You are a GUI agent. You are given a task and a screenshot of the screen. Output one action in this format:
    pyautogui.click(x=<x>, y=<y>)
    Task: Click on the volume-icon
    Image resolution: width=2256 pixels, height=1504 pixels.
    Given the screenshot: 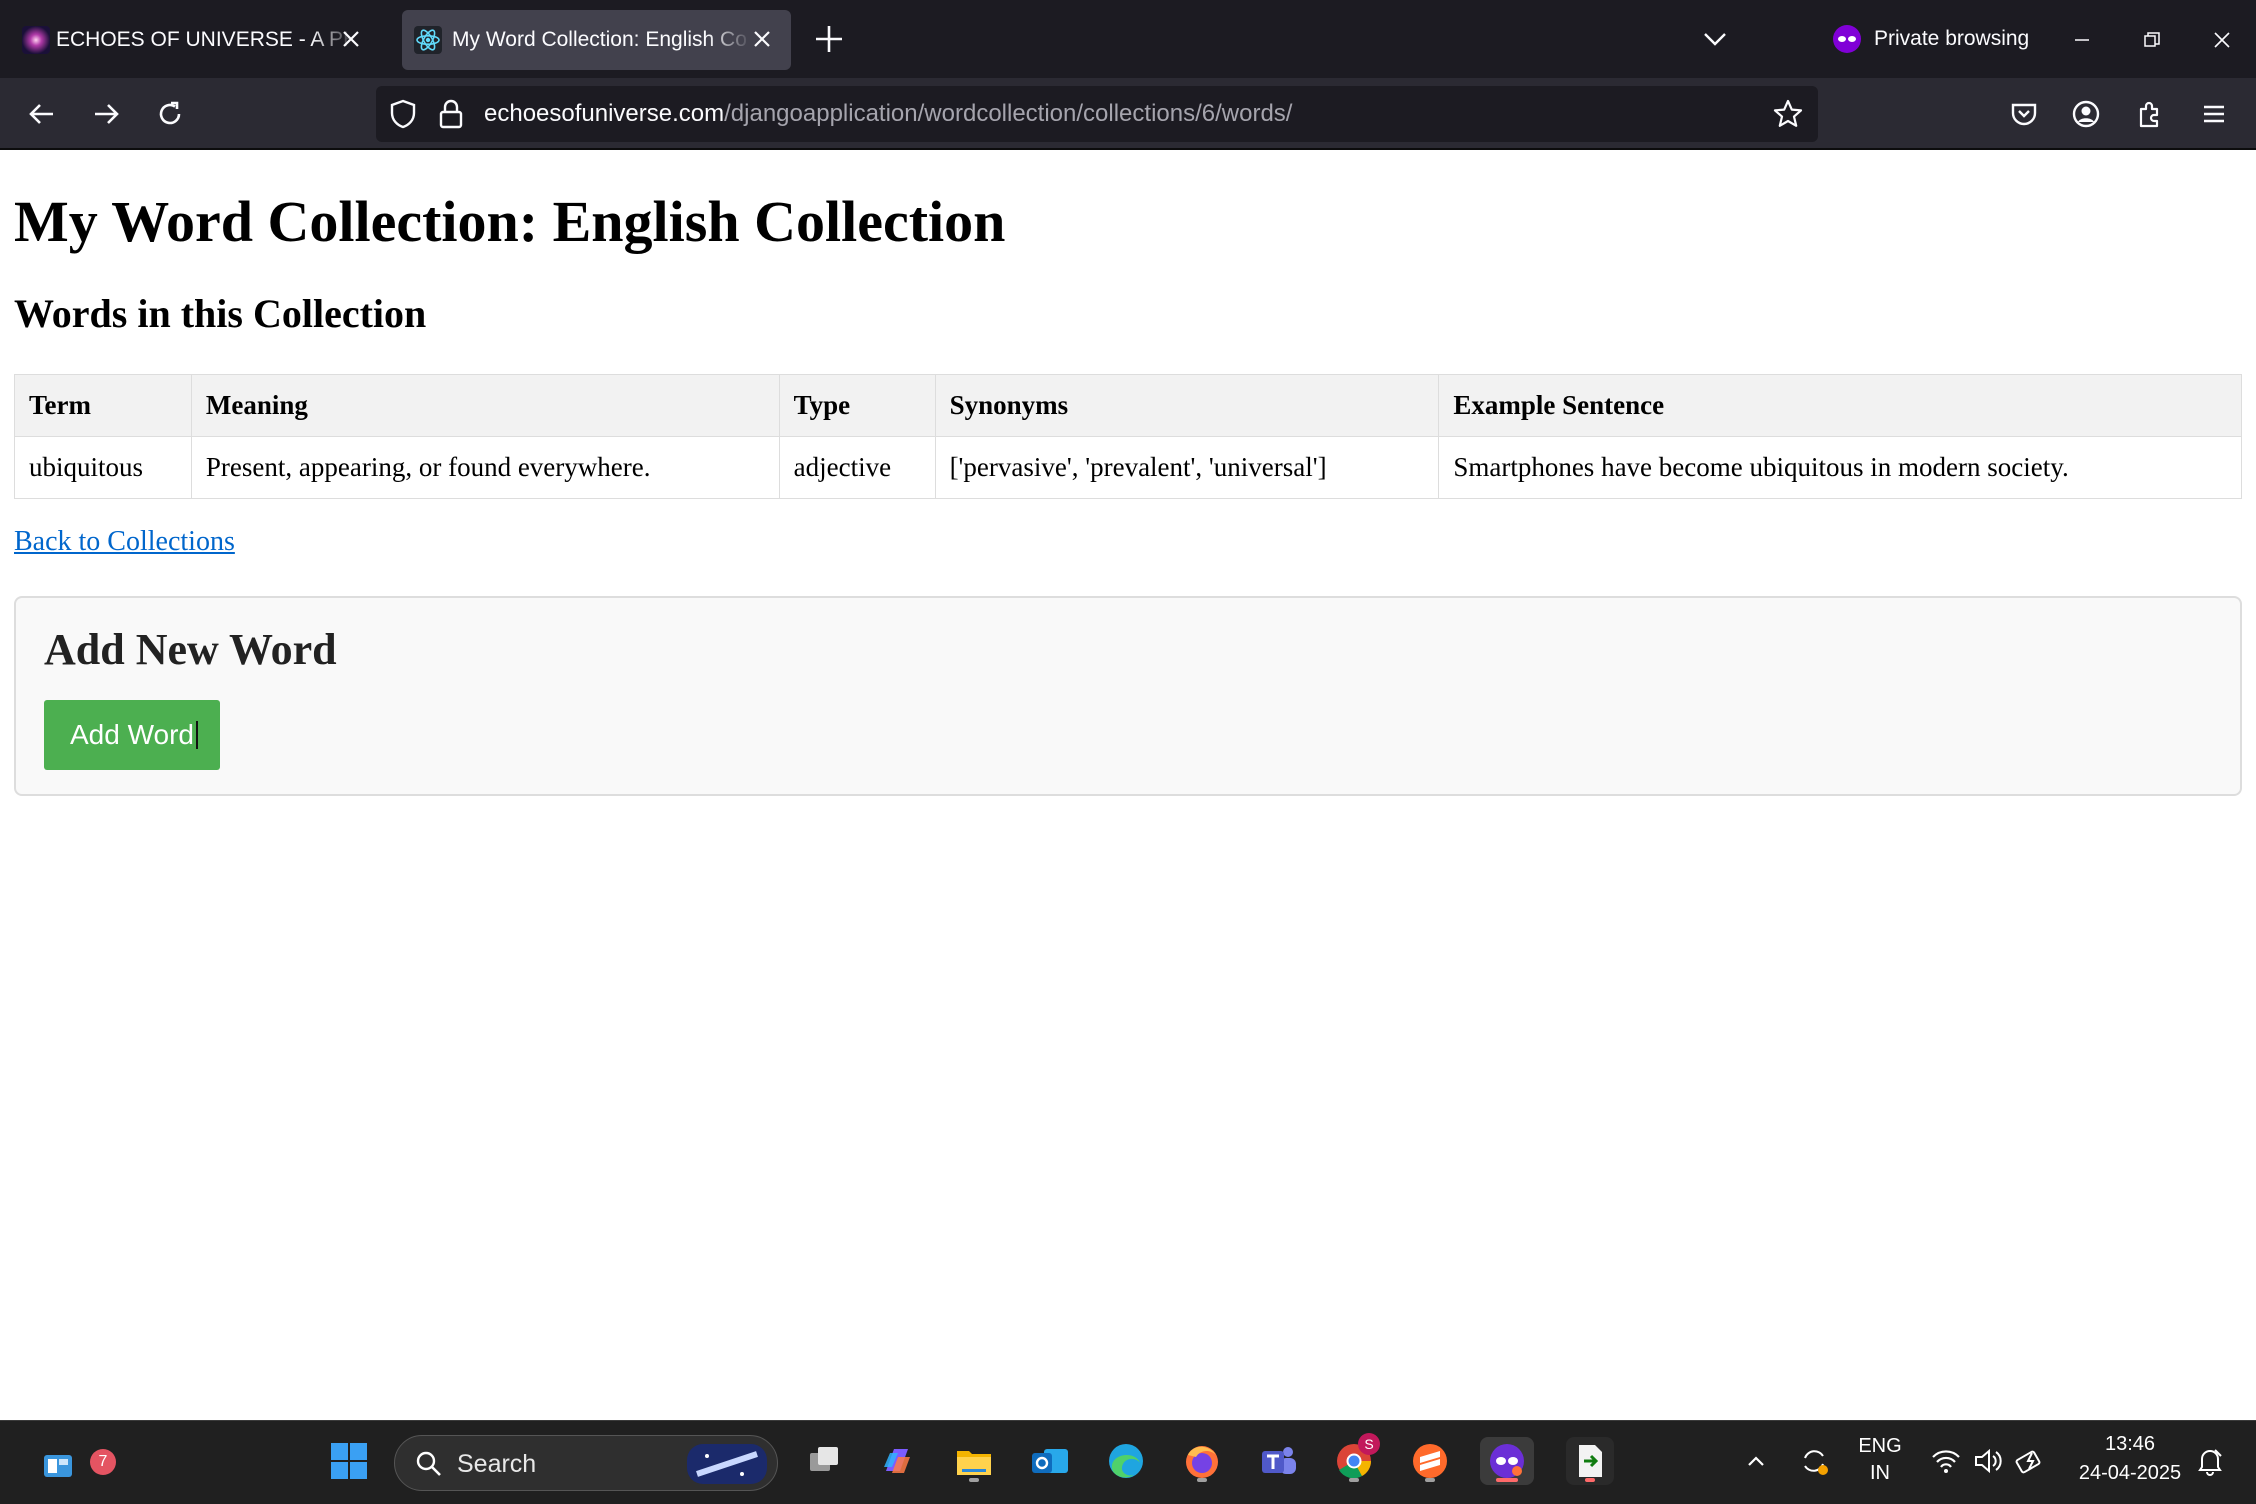 What is the action you would take?
    pyautogui.click(x=1988, y=1461)
    